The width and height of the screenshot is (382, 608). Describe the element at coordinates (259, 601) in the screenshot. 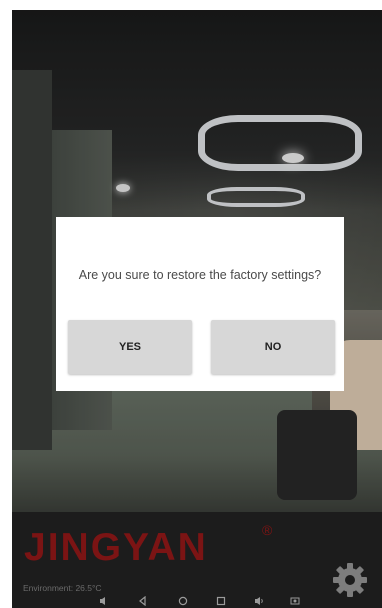

I see `volume-up-icon` at that location.